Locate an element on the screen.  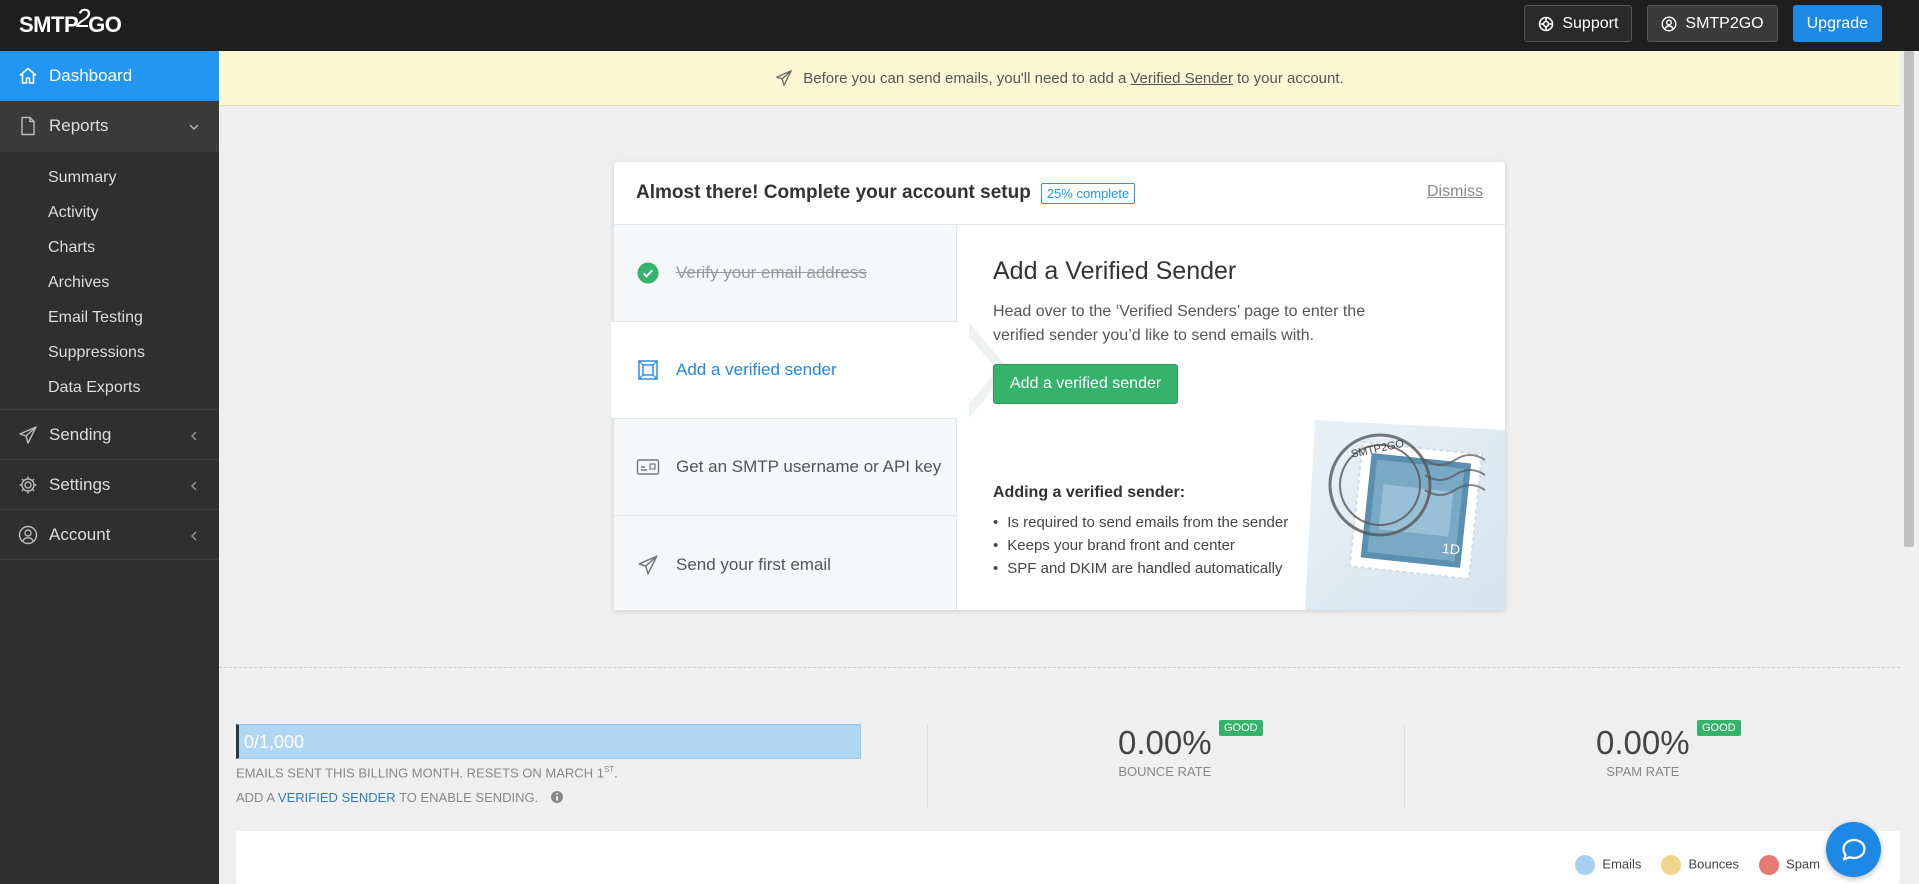
sidebar-item-reports: Reports is located at coordinates (109, 126).